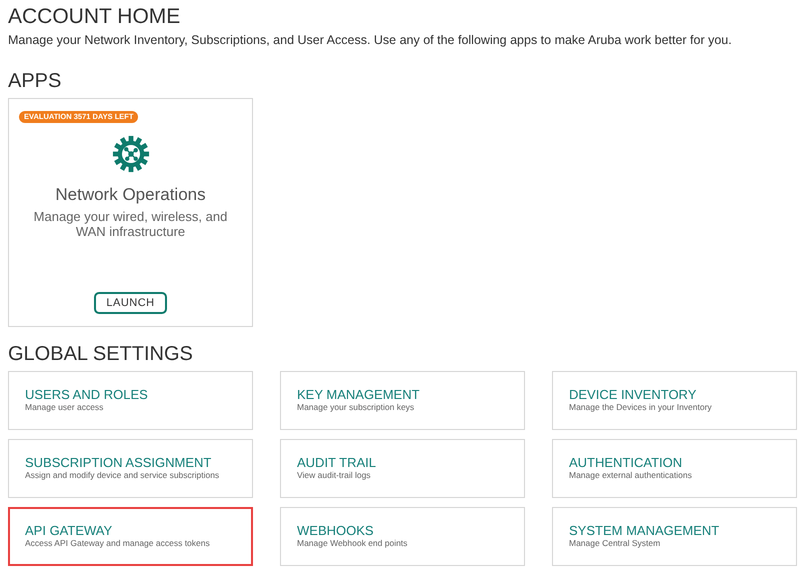  What do you see at coordinates (35, 81) in the screenshot?
I see `section-heading: APPS` at bounding box center [35, 81].